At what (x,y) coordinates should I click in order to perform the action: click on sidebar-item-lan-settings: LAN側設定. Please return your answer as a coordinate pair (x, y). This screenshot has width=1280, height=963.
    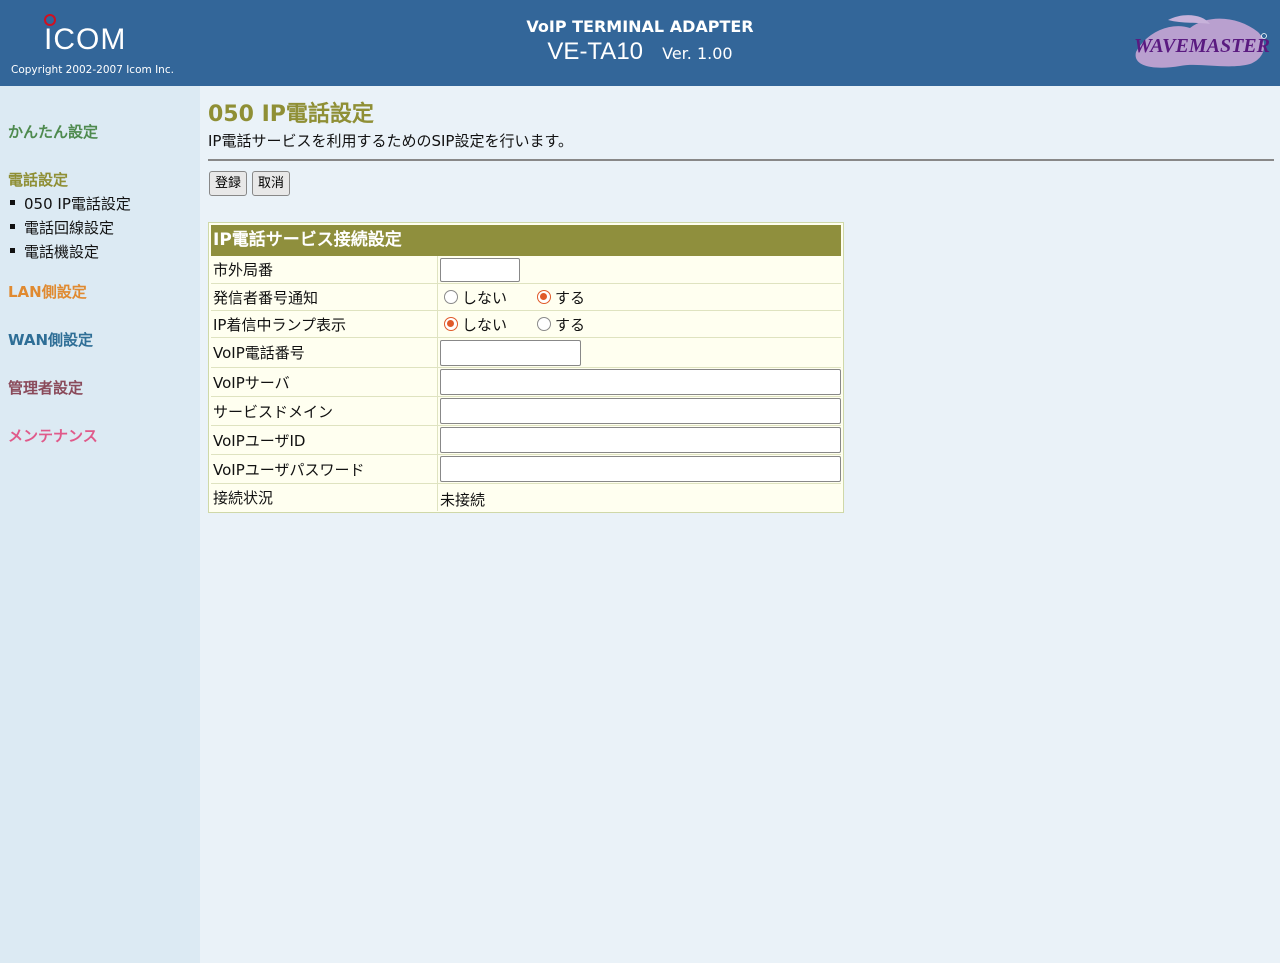
    Looking at the image, I should click on (47, 291).